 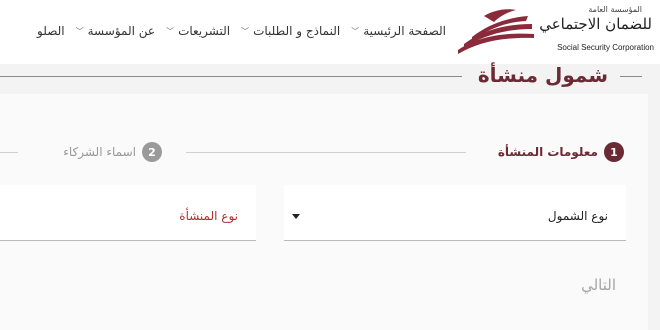 I want to click on establishment-type-select: نوع المنشأة, so click(x=128, y=213).